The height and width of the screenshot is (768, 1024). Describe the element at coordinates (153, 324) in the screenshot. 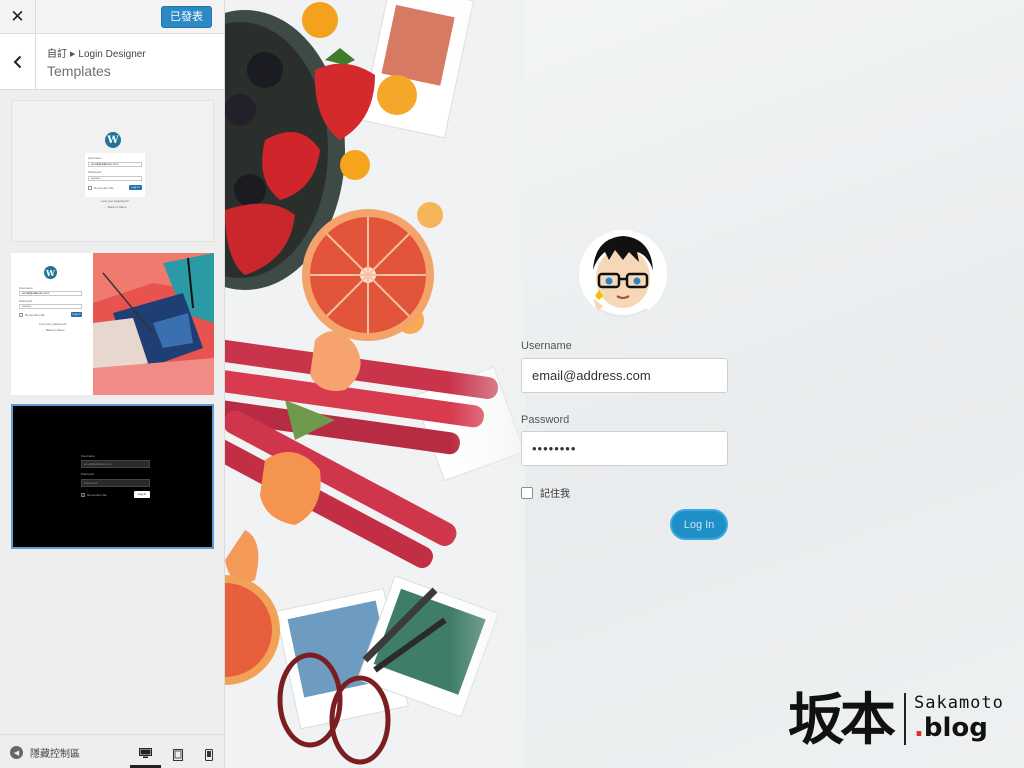

I see `abstract-art-image` at that location.